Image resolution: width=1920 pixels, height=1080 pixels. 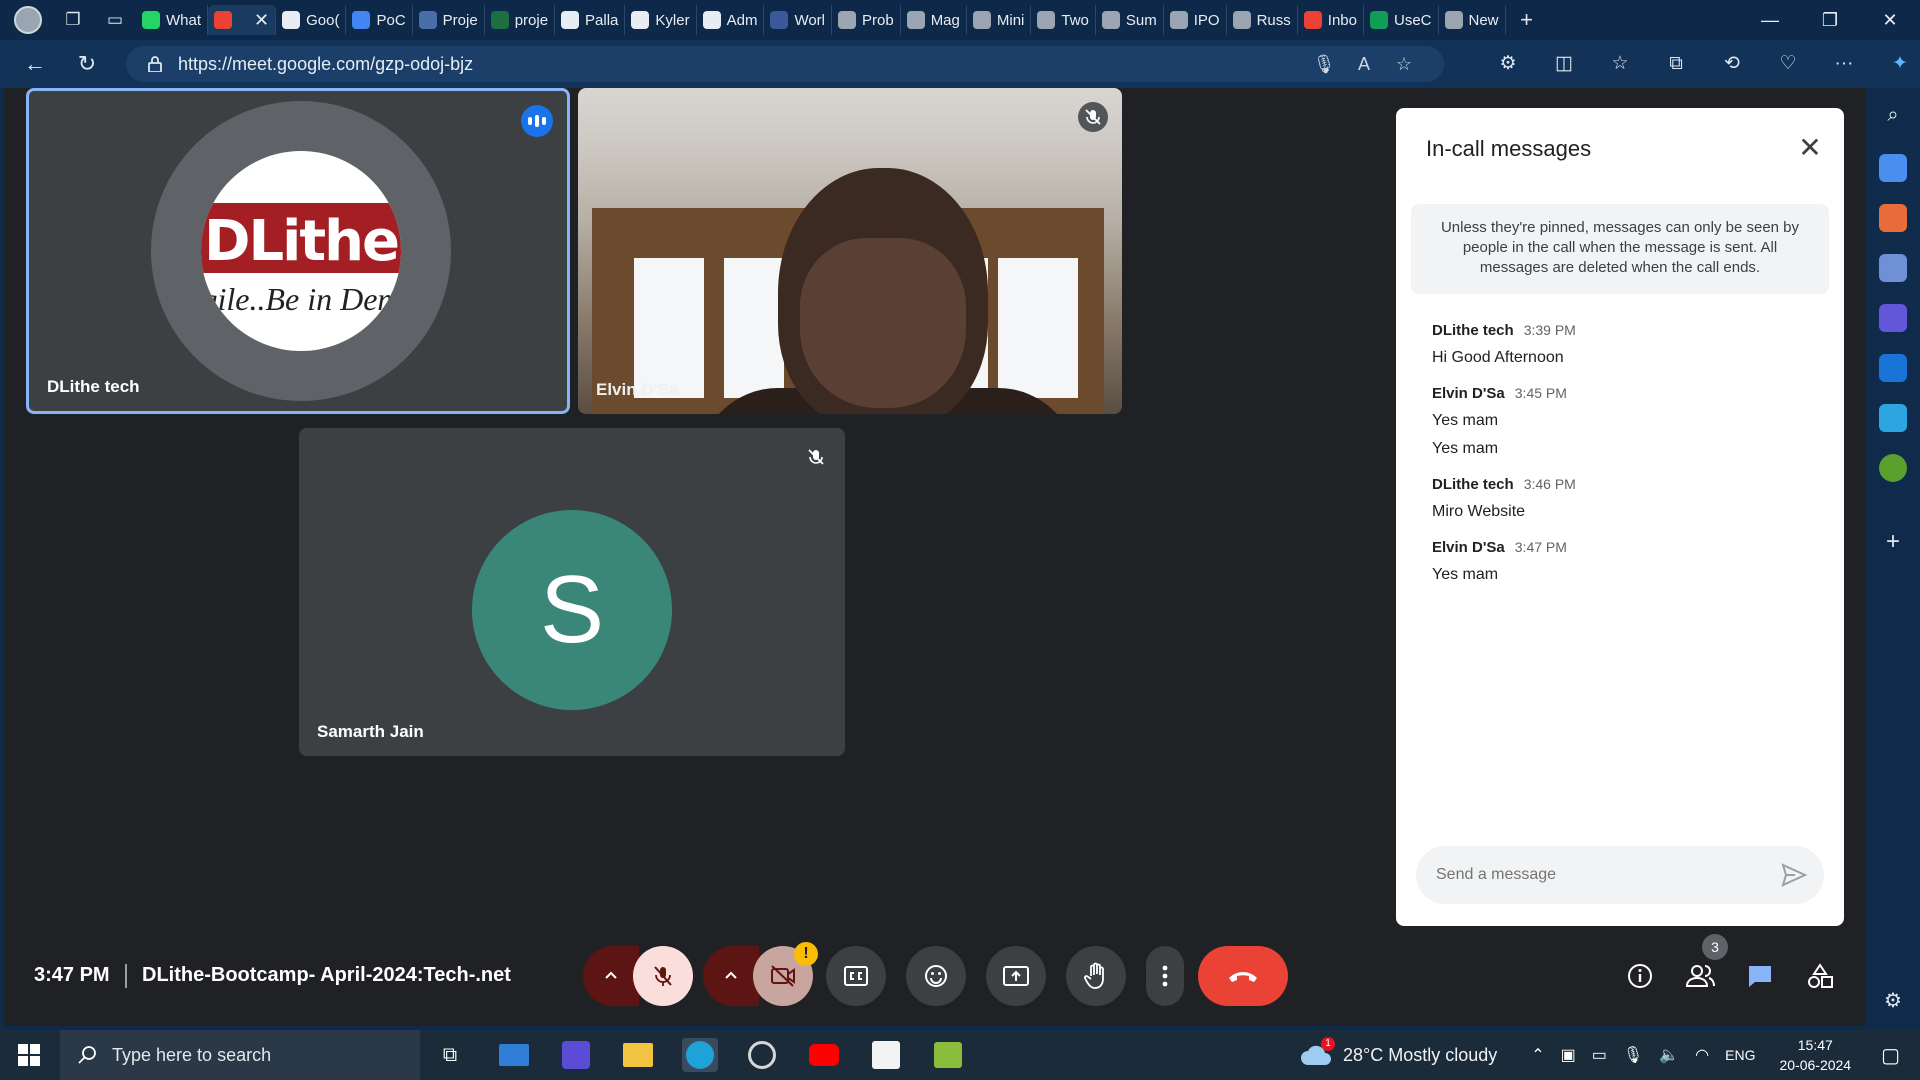 I want to click on file-explorer-icon, so click(x=638, y=1055).